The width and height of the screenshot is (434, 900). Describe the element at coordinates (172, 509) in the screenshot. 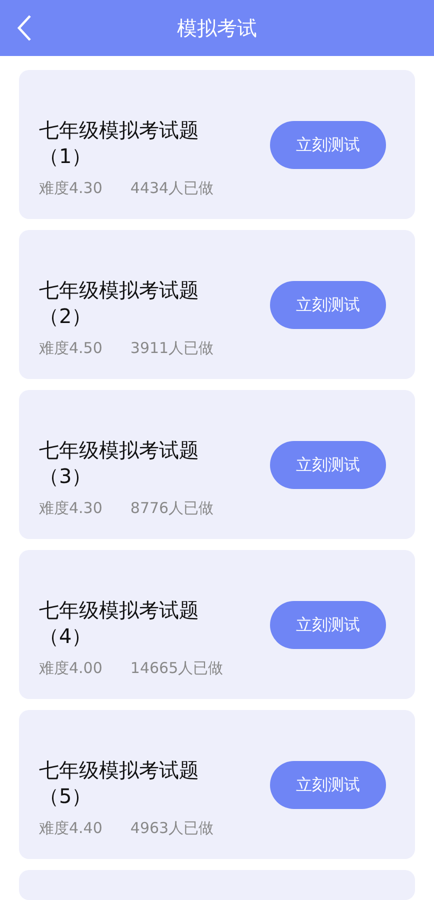

I see `attempt-count: 8776人已做` at that location.